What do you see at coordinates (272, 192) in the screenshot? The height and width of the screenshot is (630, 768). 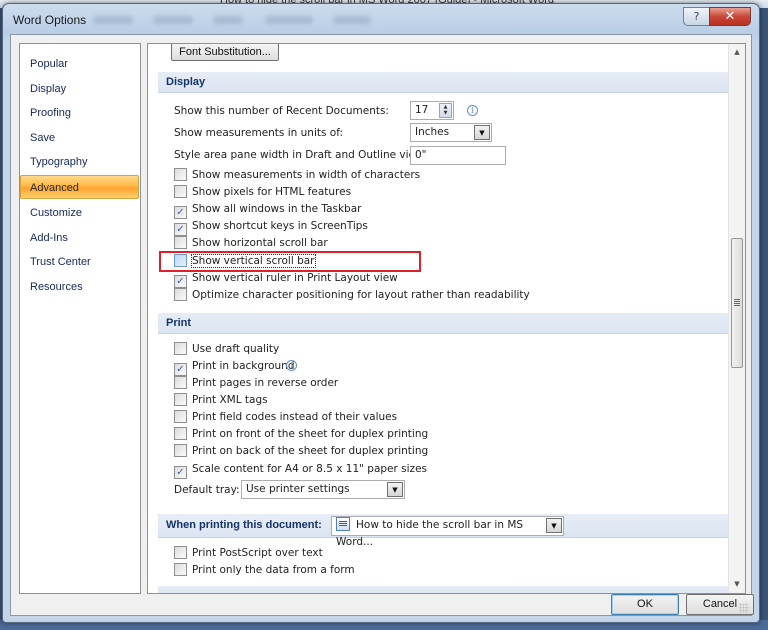 I see `checkbox-label: Show pixels for HTML features` at bounding box center [272, 192].